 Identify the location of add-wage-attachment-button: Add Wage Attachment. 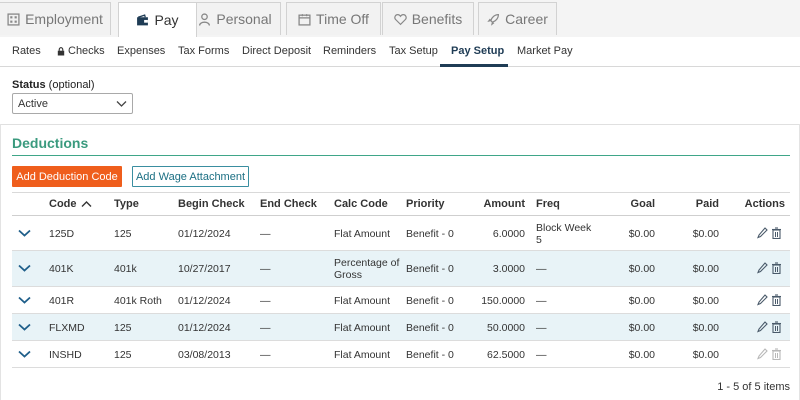
(190, 176).